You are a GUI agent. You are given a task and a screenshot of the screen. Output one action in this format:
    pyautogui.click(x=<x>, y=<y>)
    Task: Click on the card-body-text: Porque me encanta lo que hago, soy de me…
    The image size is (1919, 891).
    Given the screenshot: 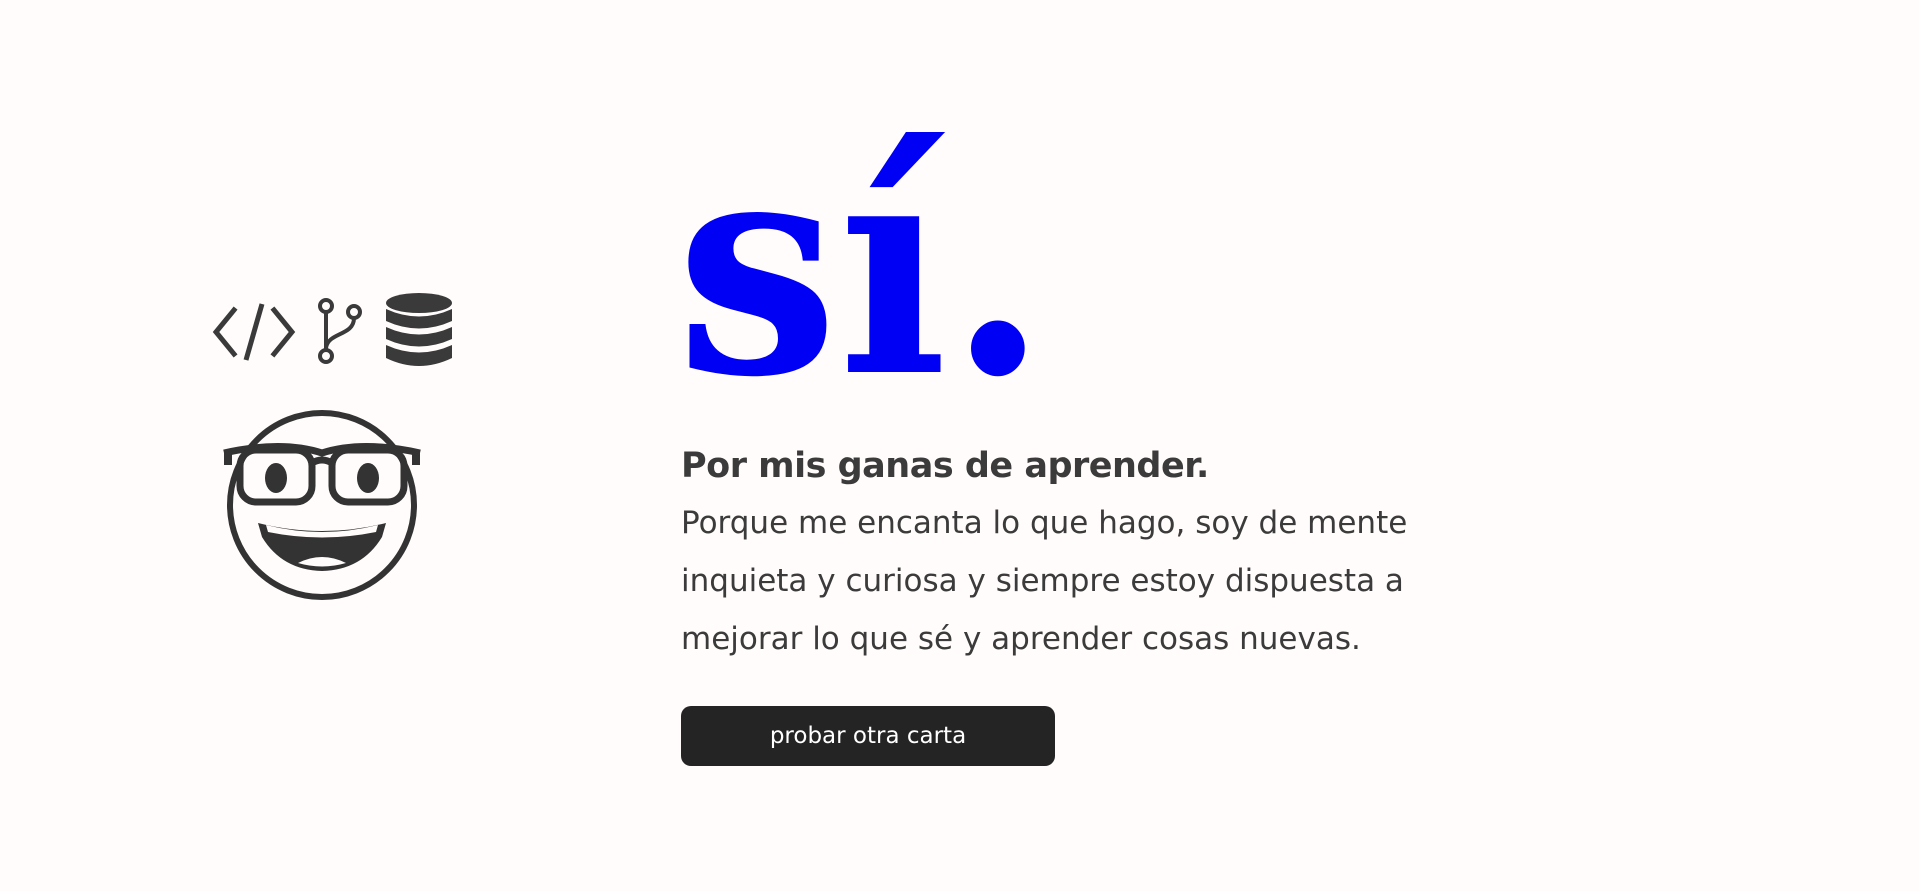 What is the action you would take?
    pyautogui.click(x=1044, y=581)
    